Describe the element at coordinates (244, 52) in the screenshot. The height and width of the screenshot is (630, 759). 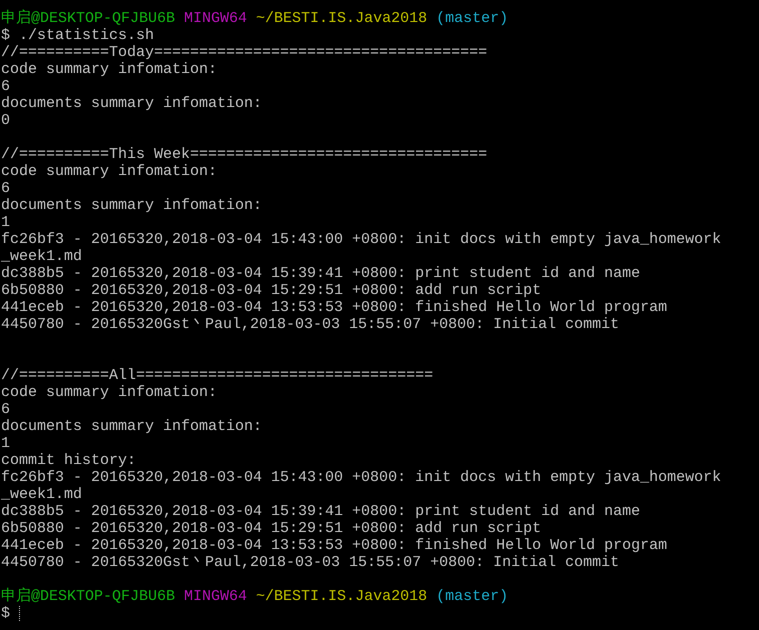
I see `output-line: //==========Today=====================================` at that location.